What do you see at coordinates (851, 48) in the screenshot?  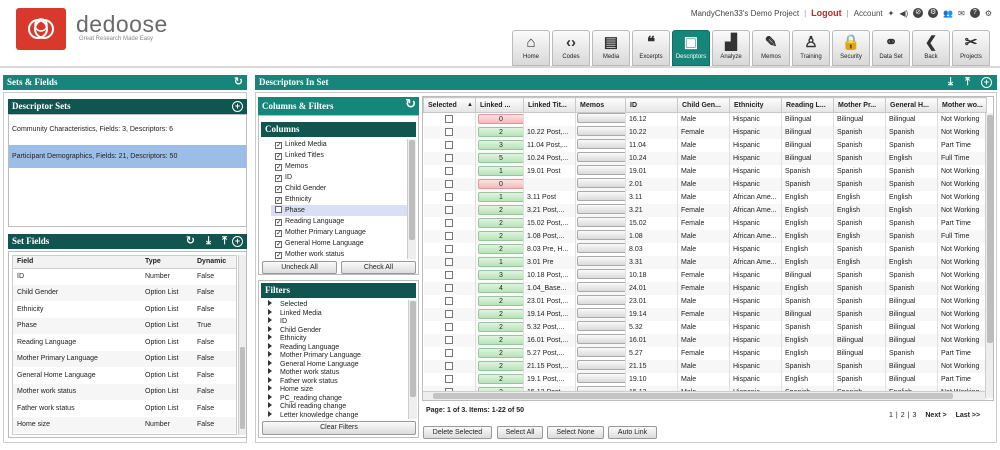 I see `nav-security-button: 🔒 Security` at bounding box center [851, 48].